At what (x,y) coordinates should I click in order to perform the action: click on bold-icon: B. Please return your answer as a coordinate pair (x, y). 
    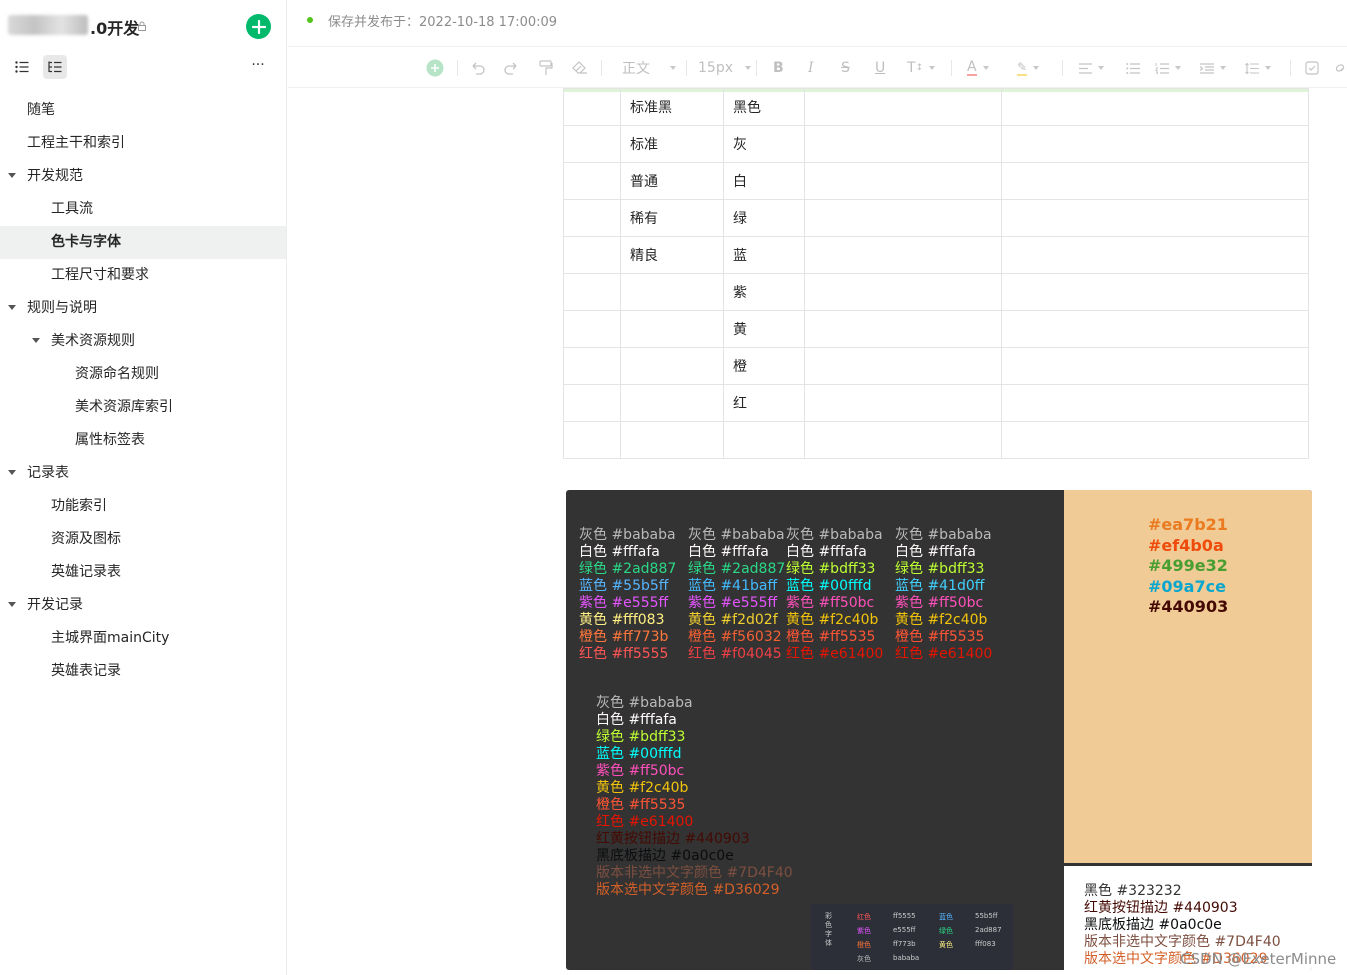
    Looking at the image, I should click on (778, 68).